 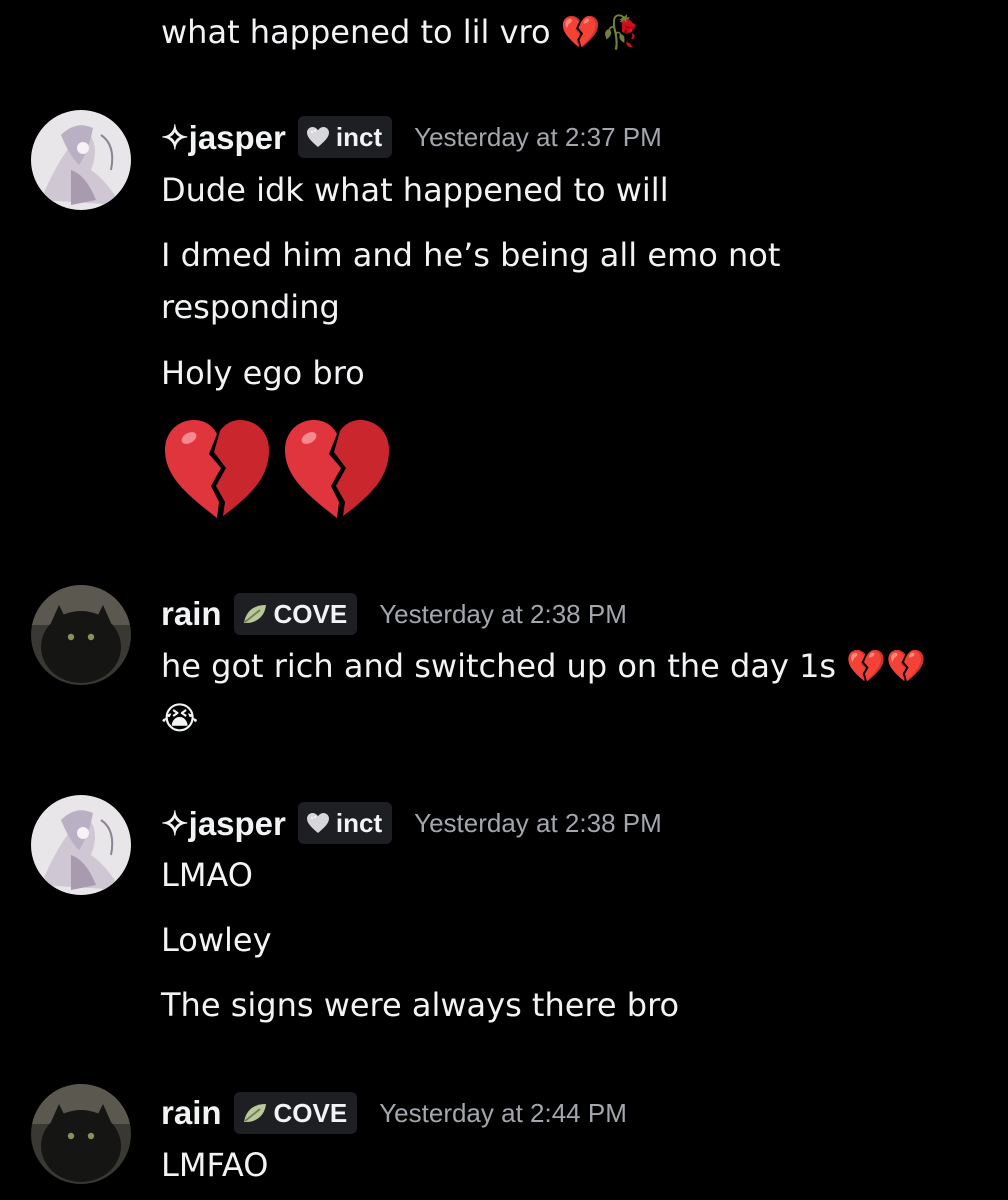 What do you see at coordinates (415, 190) in the screenshot?
I see `message-line: Dude idk what happened to will` at bounding box center [415, 190].